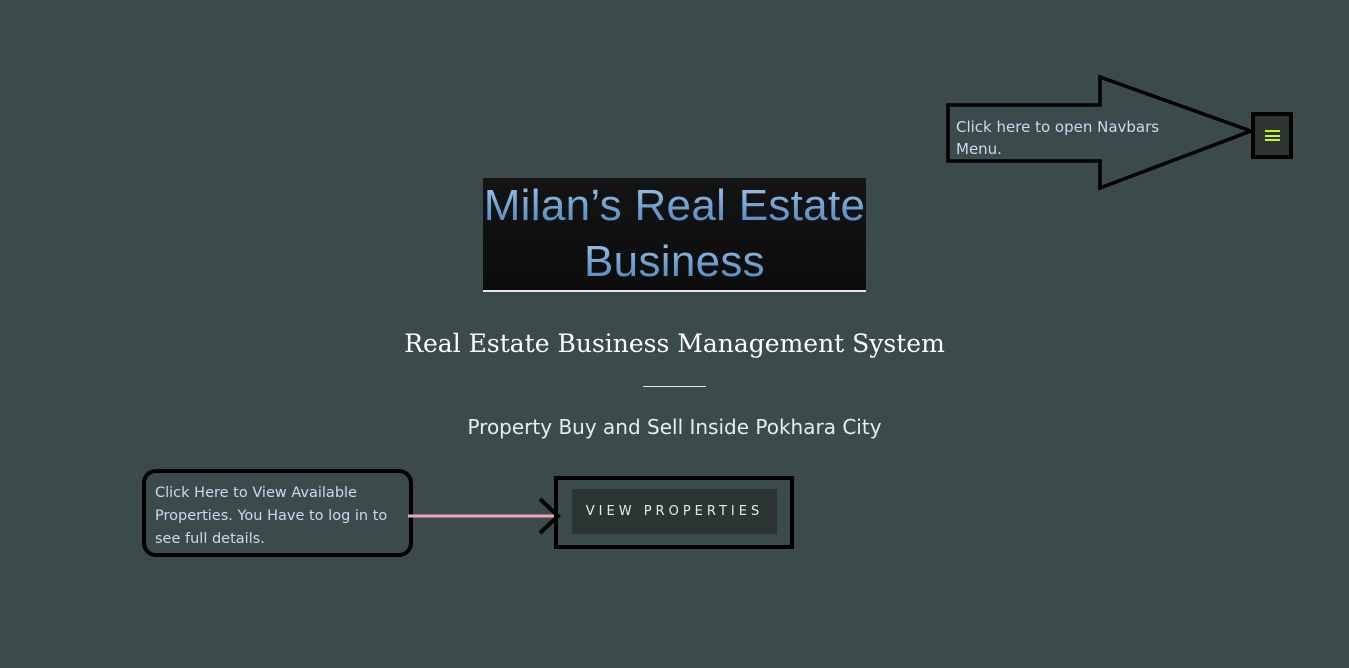 Image resolution: width=1349 pixels, height=668 pixels. I want to click on site-logo: Milan’s Real Estate Business, so click(674, 235).